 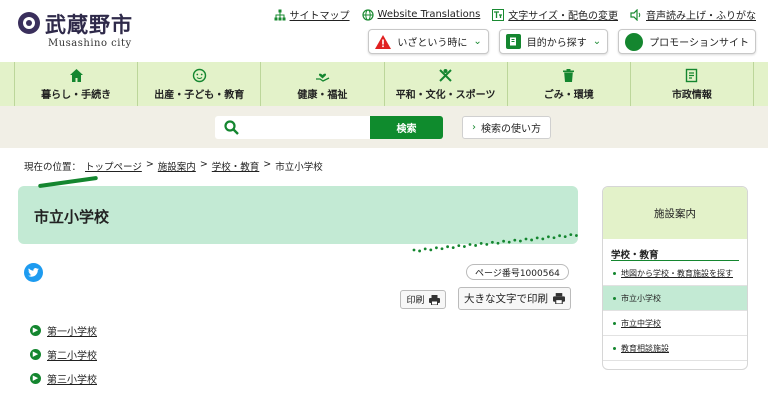 What do you see at coordinates (474, 127) in the screenshot?
I see `chevron-right-icon: ›` at bounding box center [474, 127].